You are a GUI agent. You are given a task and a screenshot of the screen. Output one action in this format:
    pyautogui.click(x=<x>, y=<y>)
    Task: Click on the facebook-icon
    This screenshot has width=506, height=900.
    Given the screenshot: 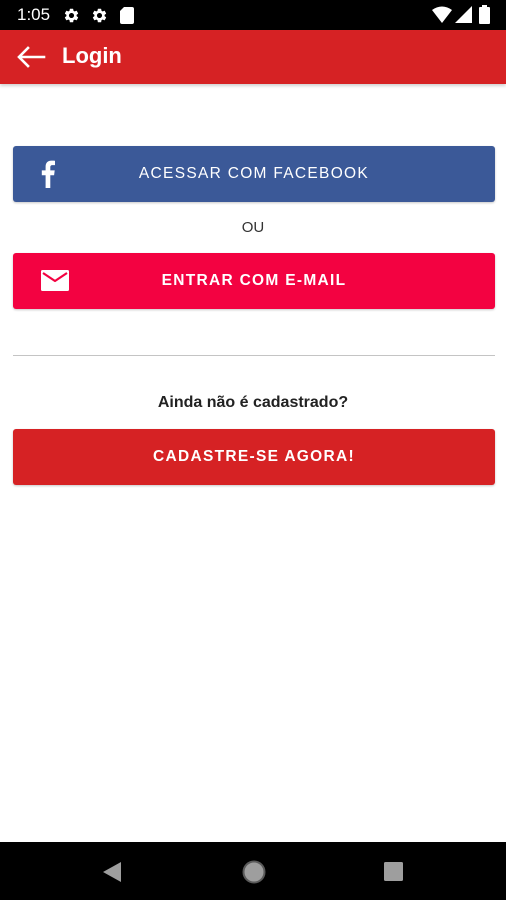 What is the action you would take?
    pyautogui.click(x=48, y=174)
    